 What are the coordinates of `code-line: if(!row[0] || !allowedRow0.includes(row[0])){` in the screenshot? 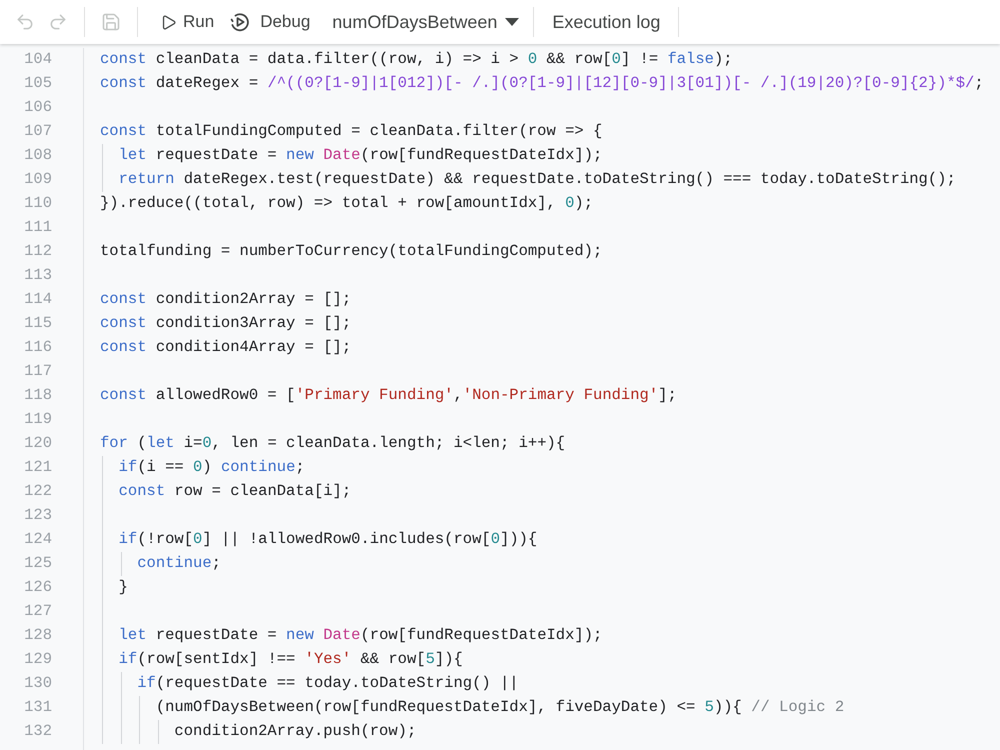 It's located at (328, 539).